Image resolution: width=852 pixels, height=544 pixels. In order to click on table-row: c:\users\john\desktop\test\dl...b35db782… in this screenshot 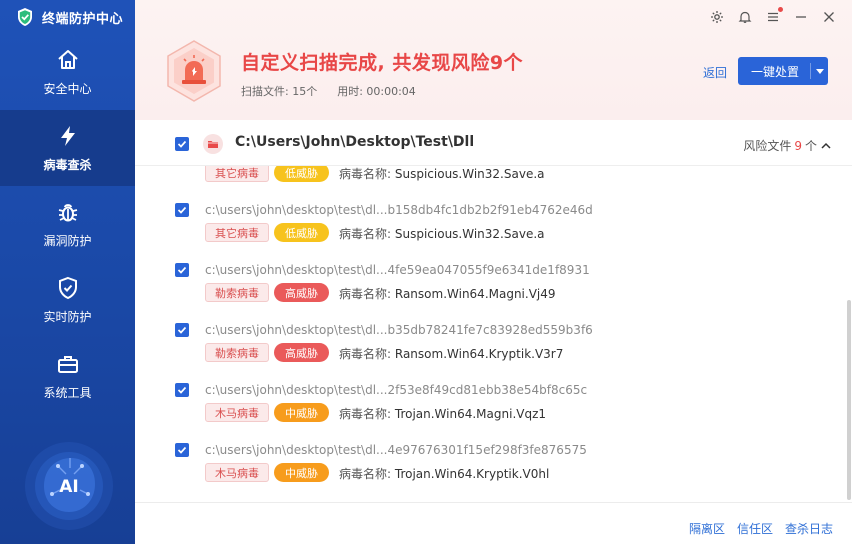, I will do `click(485, 324)`.